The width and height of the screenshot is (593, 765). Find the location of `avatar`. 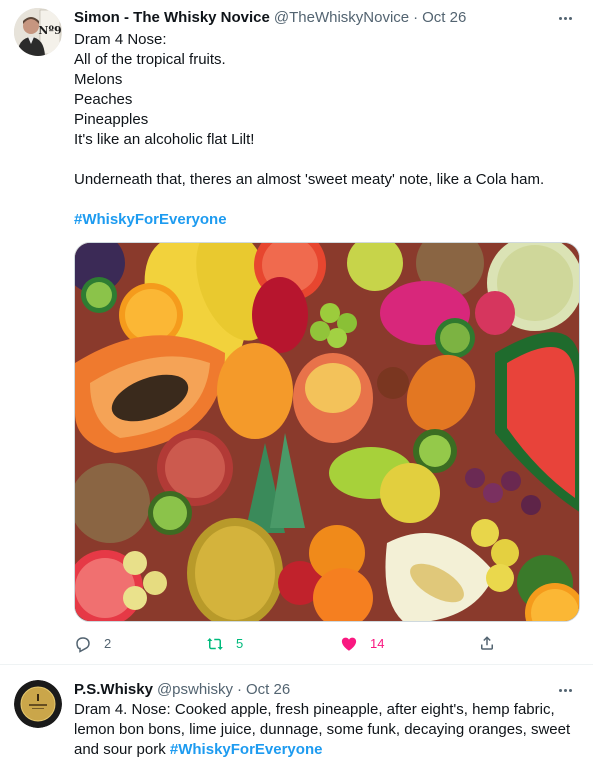

avatar is located at coordinates (38, 704).